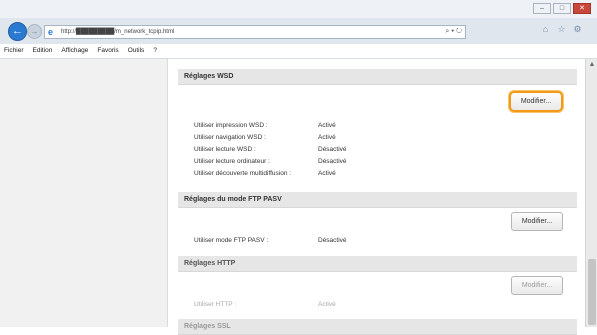 The width and height of the screenshot is (597, 335). I want to click on forward-arrow-icon: →, so click(34, 31).